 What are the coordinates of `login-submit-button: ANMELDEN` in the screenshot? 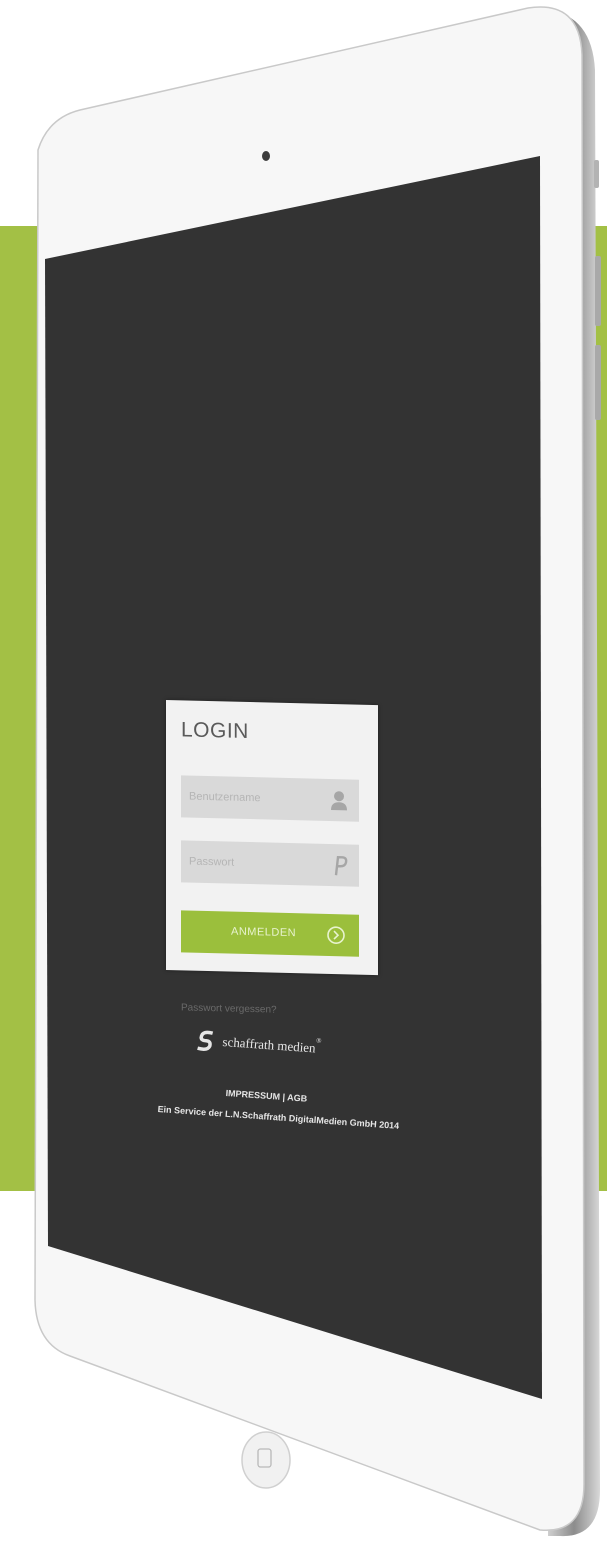 It's located at (270, 933).